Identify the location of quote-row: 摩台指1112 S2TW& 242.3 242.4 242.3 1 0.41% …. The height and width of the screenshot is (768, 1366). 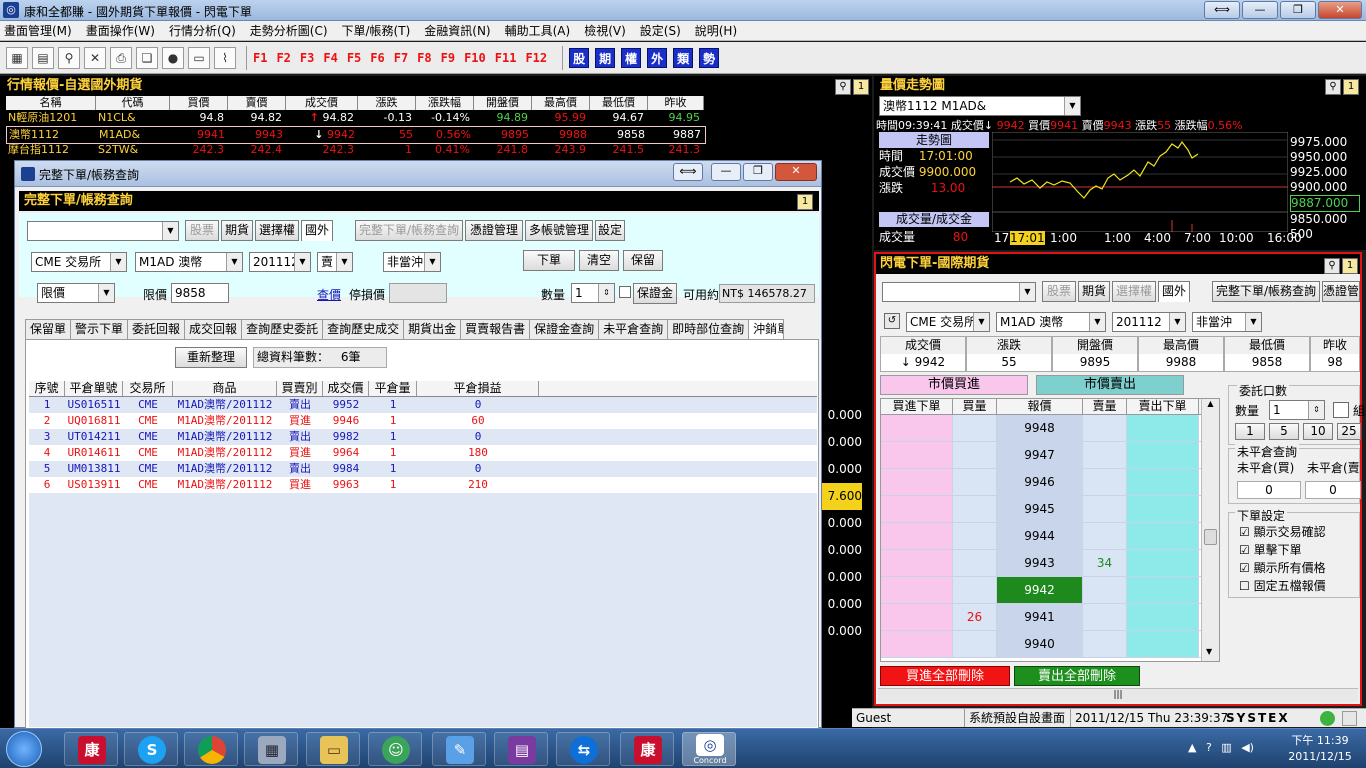
(355, 150).